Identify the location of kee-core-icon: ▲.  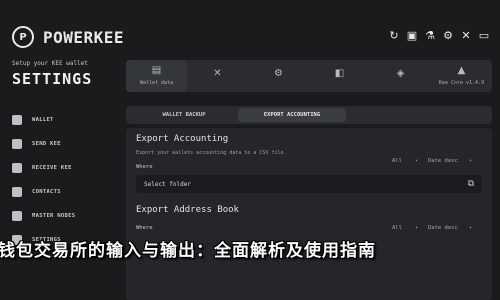
(461, 70).